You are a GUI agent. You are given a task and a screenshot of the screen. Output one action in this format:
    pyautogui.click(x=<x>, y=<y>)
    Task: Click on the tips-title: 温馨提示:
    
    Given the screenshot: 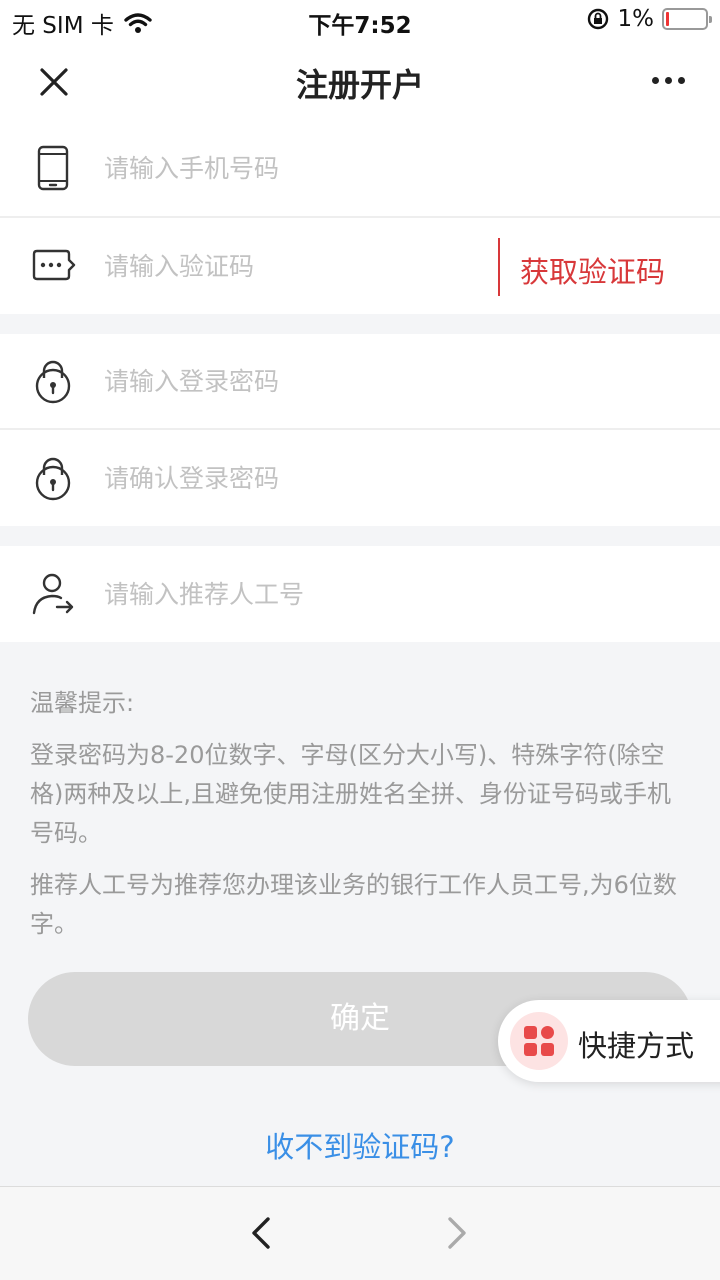 What is the action you would take?
    pyautogui.click(x=82, y=703)
    